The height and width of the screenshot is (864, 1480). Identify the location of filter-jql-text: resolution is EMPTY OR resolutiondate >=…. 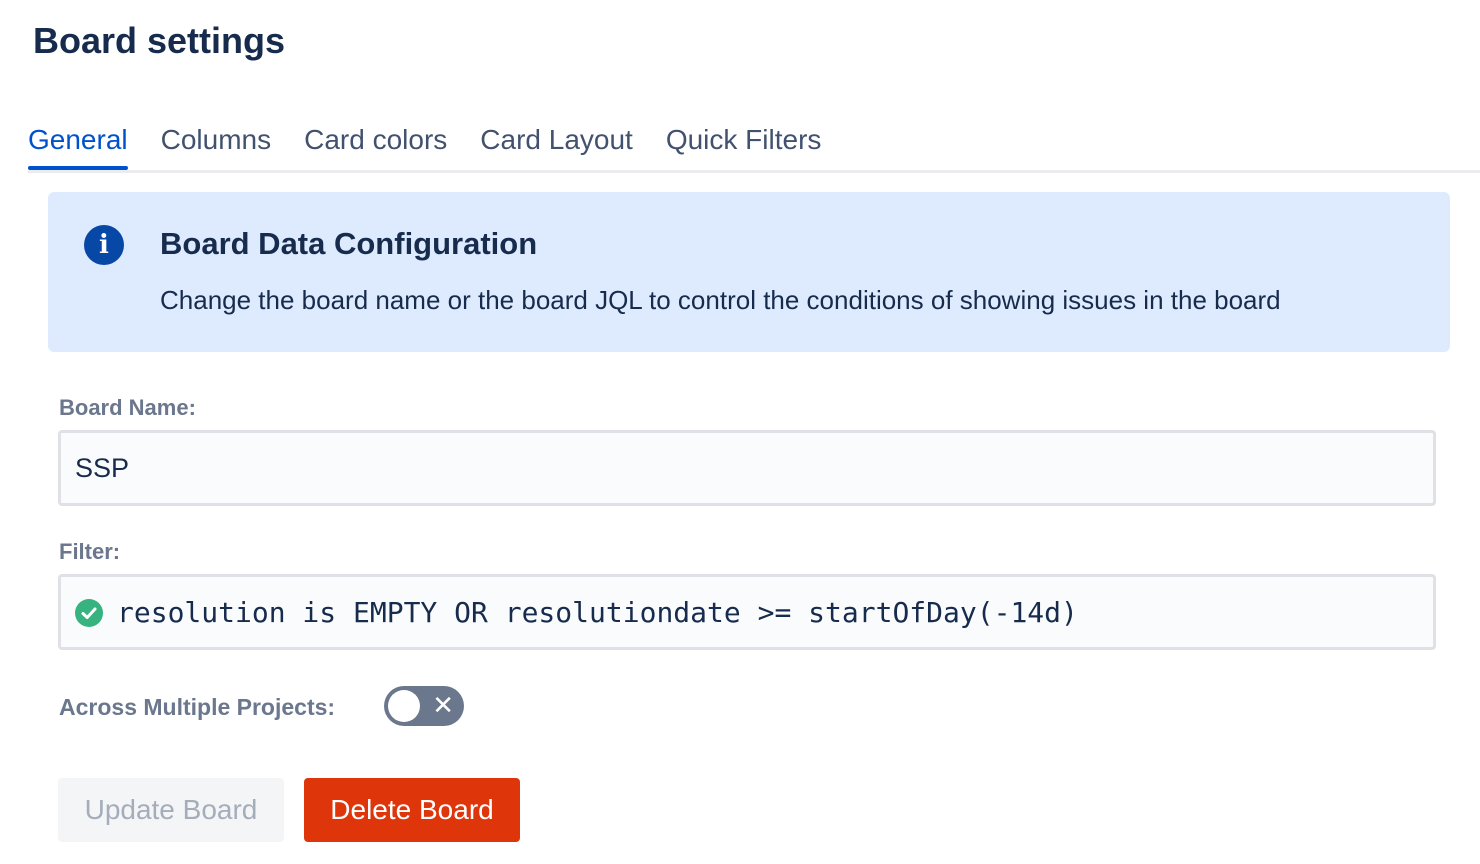
(597, 613).